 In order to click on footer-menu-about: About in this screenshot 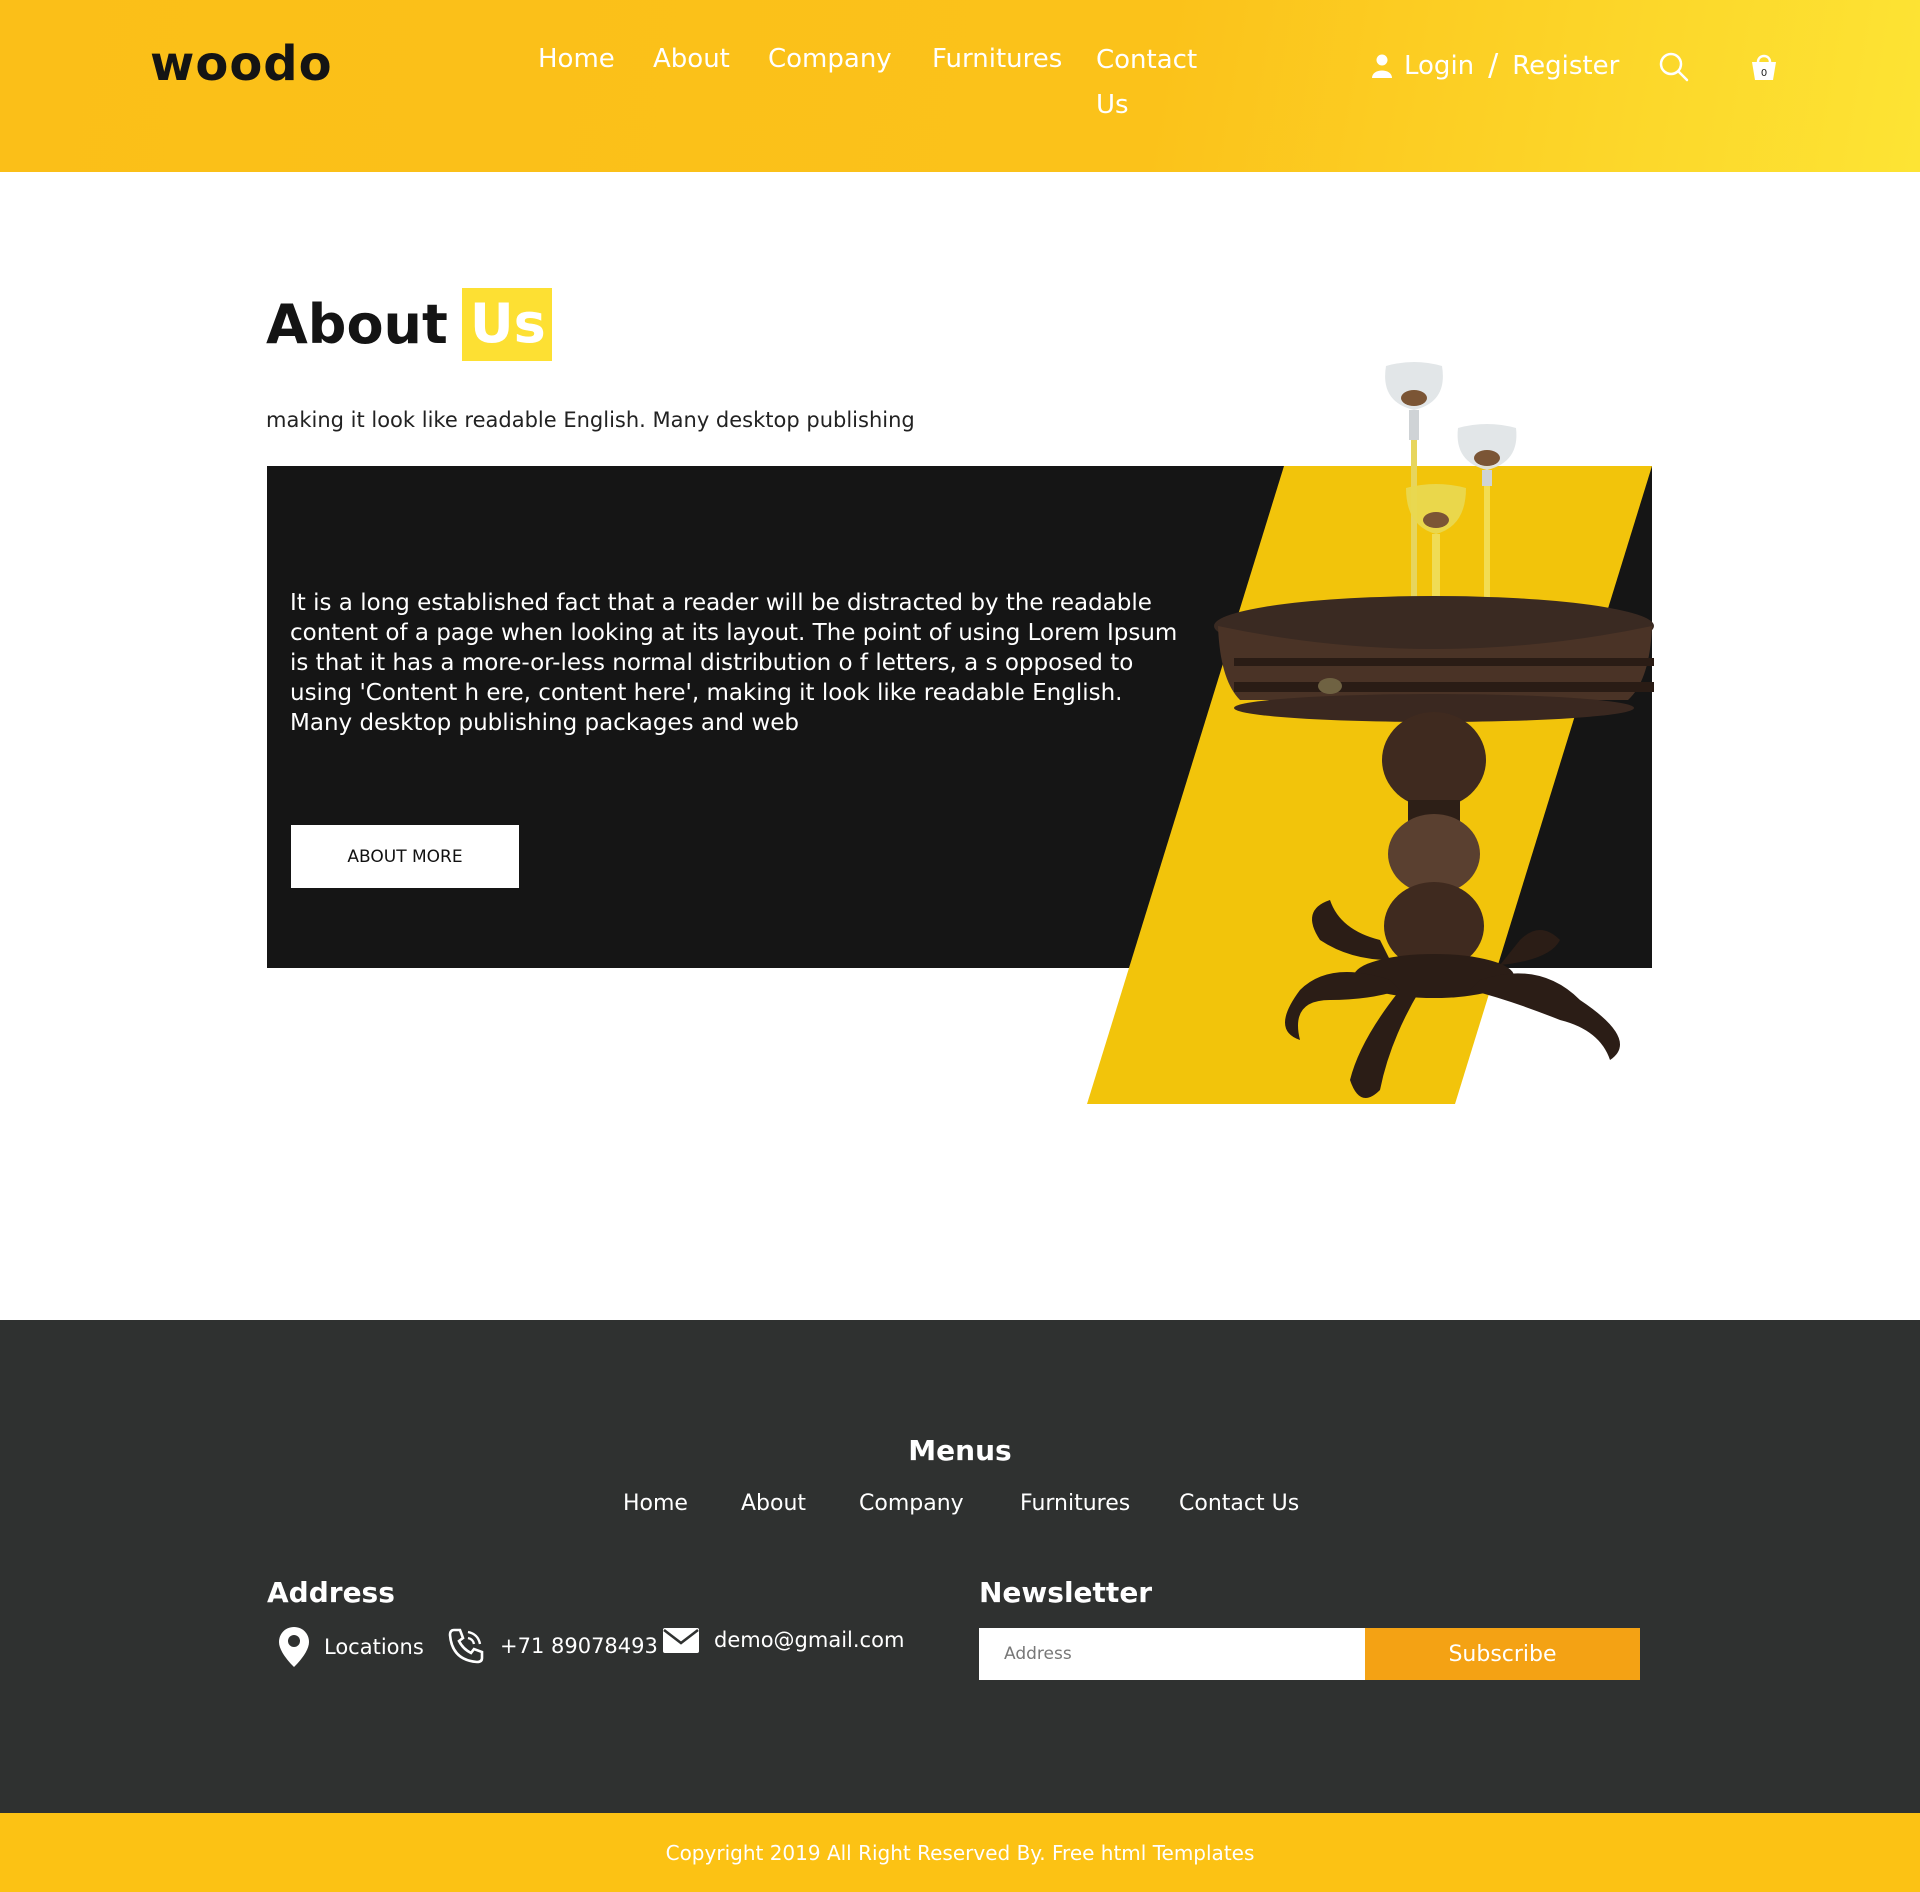, I will do `click(773, 1503)`.